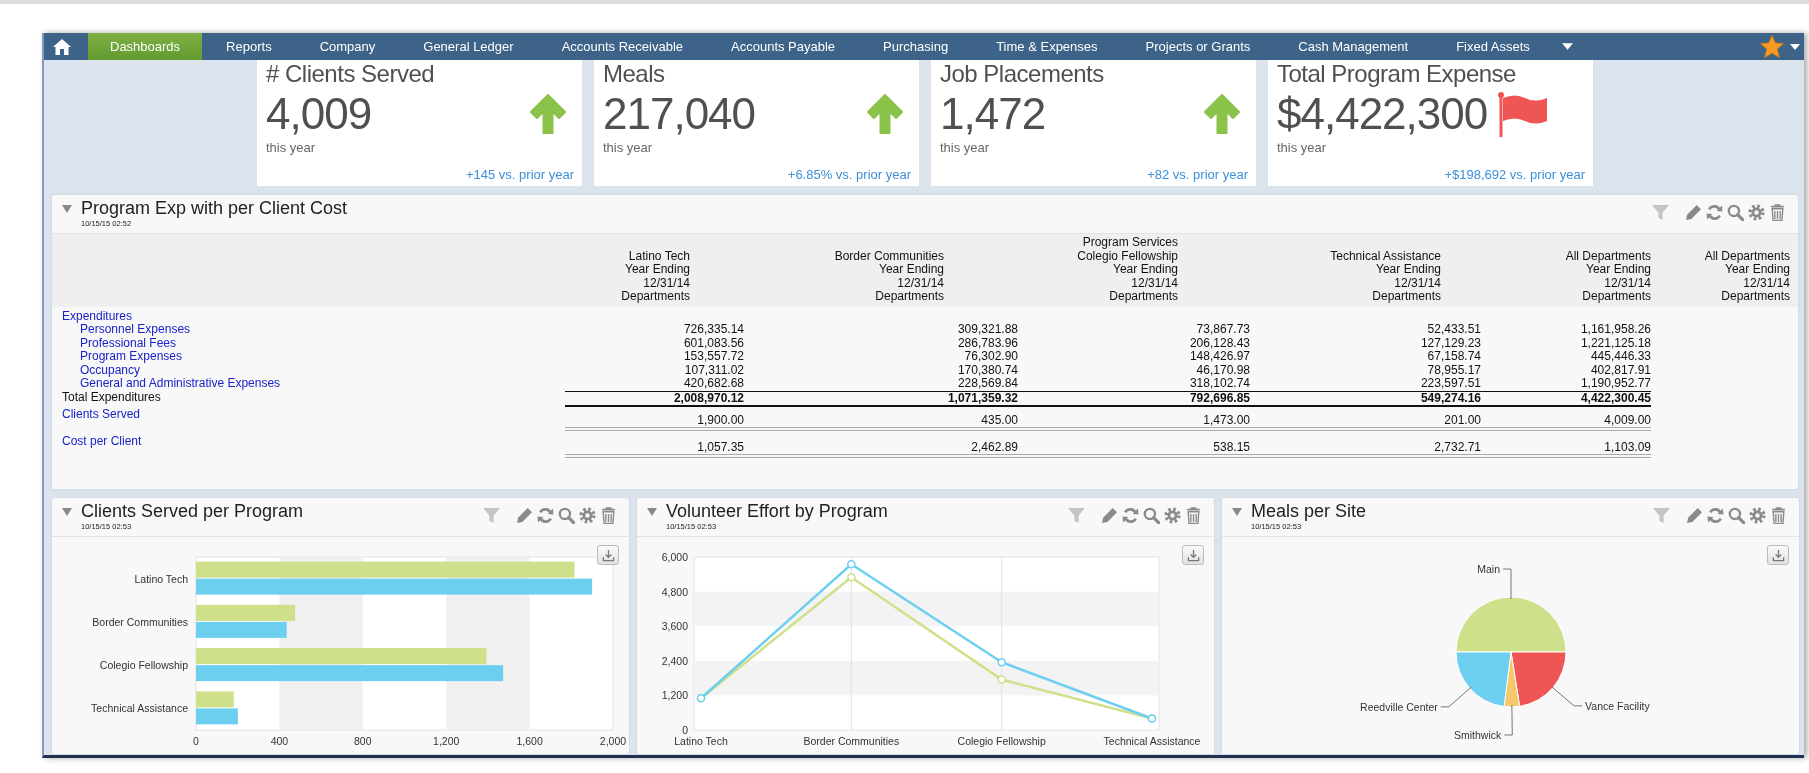 Image resolution: width=1809 pixels, height=773 pixels. Describe the element at coordinates (308, 370) in the screenshot. I see `row-link: Occupancy` at that location.